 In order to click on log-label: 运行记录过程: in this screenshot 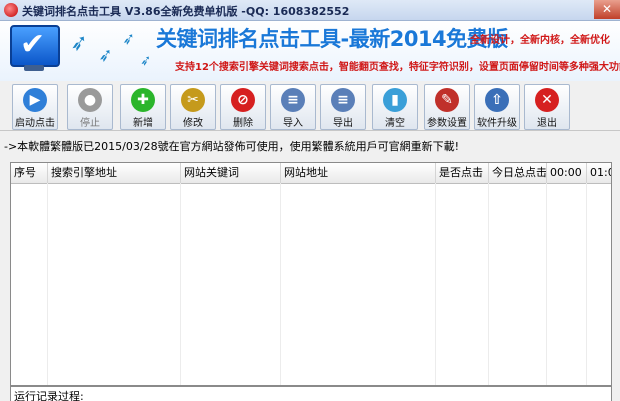, I will do `click(49, 395)`.